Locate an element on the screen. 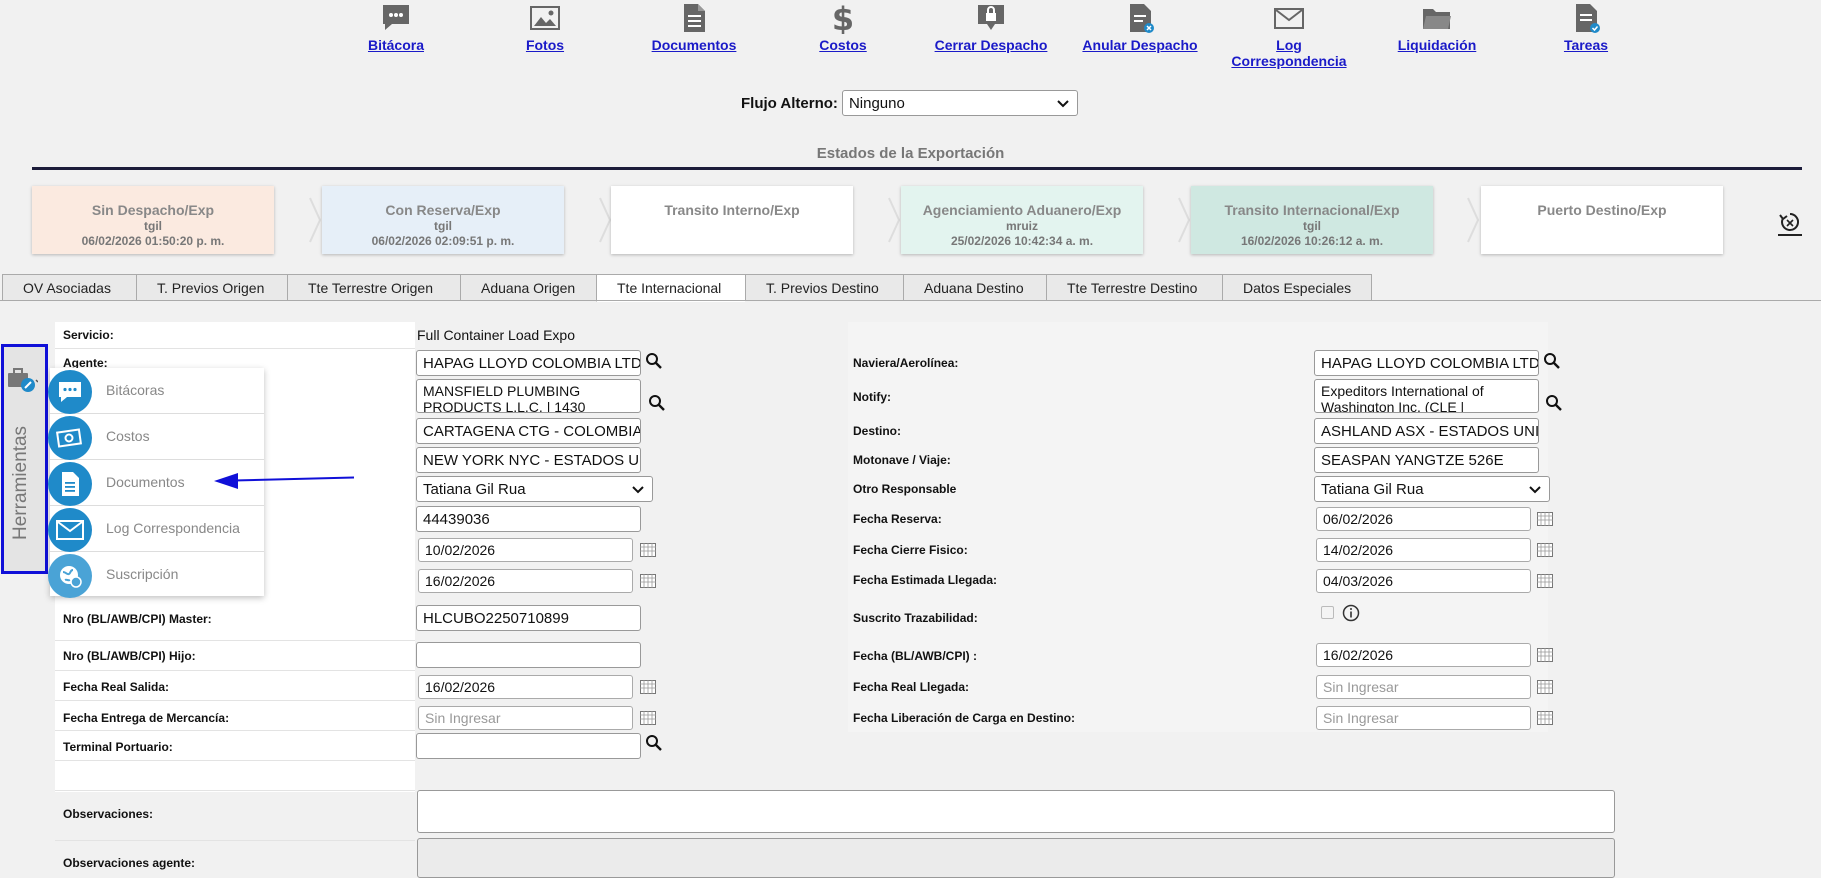 This screenshot has height=878, width=1821. bl-hijo-field is located at coordinates (528, 655).